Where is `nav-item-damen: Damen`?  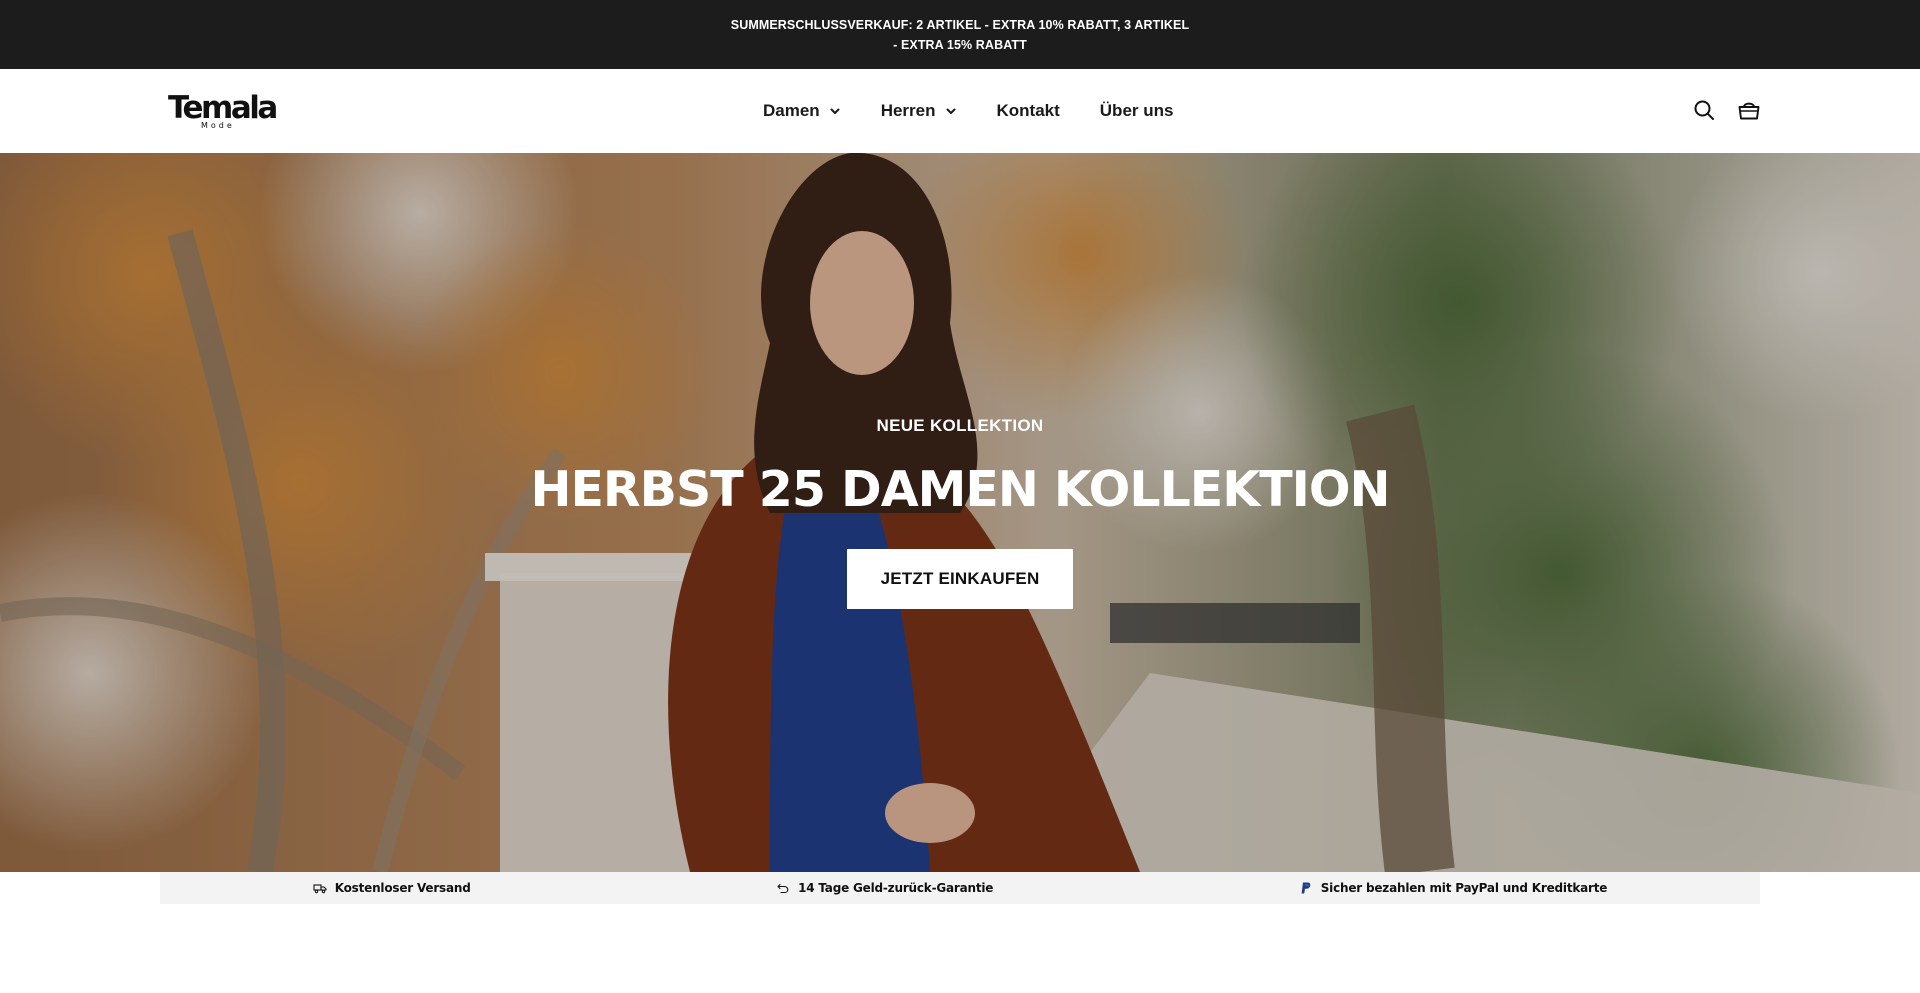 nav-item-damen: Damen is located at coordinates (802, 111).